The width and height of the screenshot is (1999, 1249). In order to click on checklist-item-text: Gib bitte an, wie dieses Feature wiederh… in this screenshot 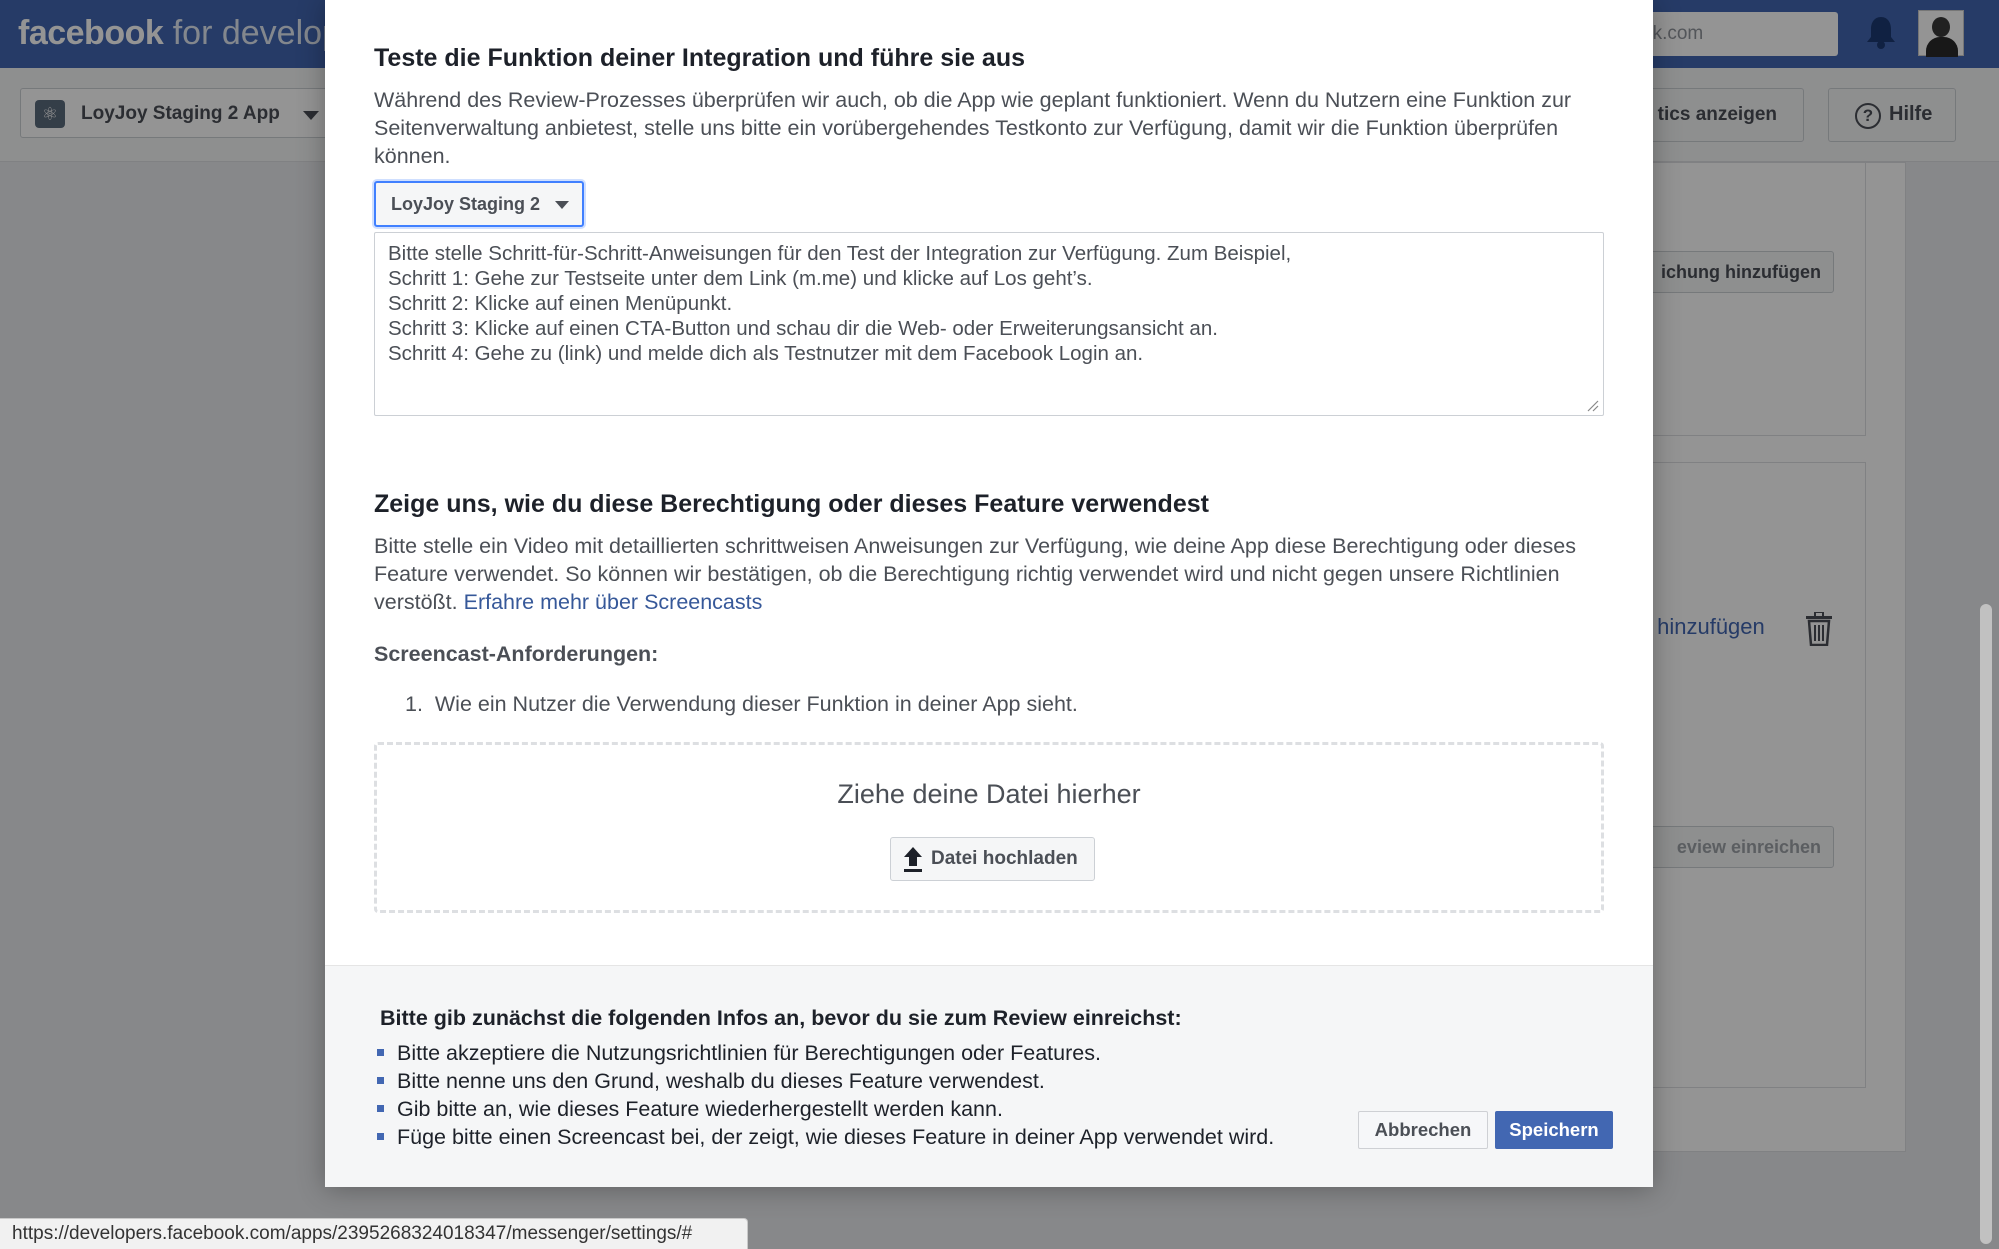, I will do `click(700, 1109)`.